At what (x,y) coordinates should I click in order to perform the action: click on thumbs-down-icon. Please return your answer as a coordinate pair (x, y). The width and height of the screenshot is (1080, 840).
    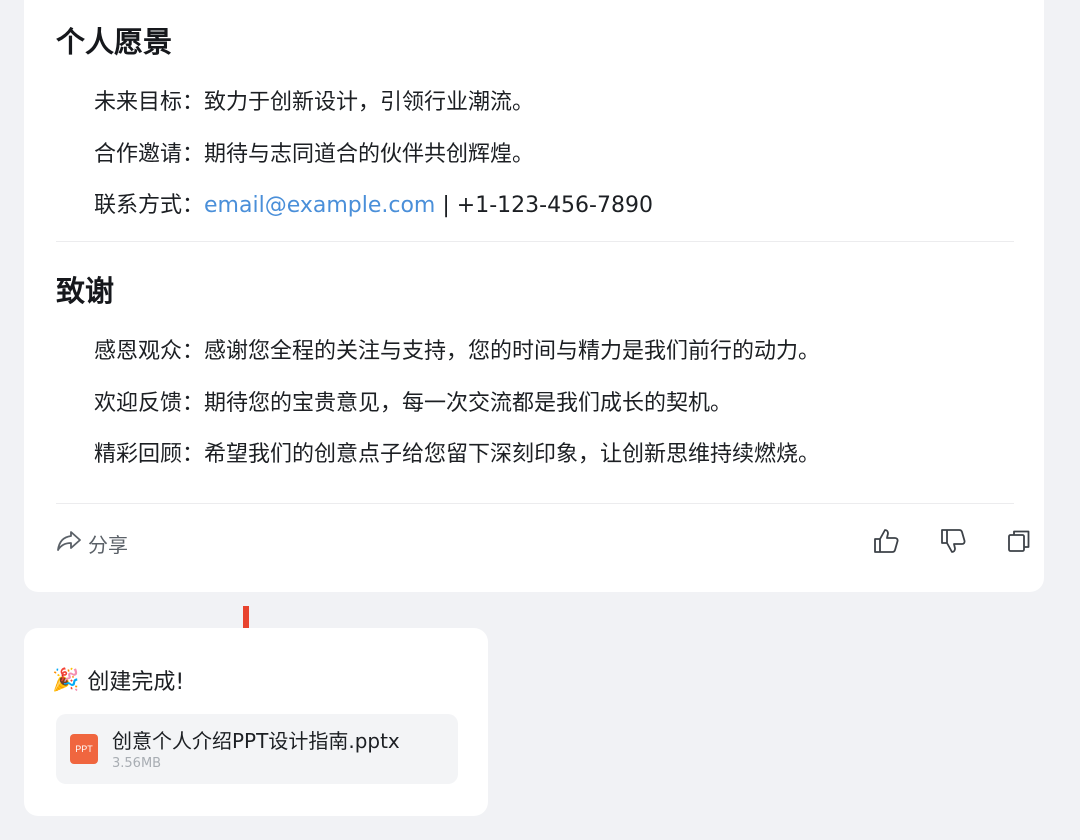
    Looking at the image, I should click on (953, 543).